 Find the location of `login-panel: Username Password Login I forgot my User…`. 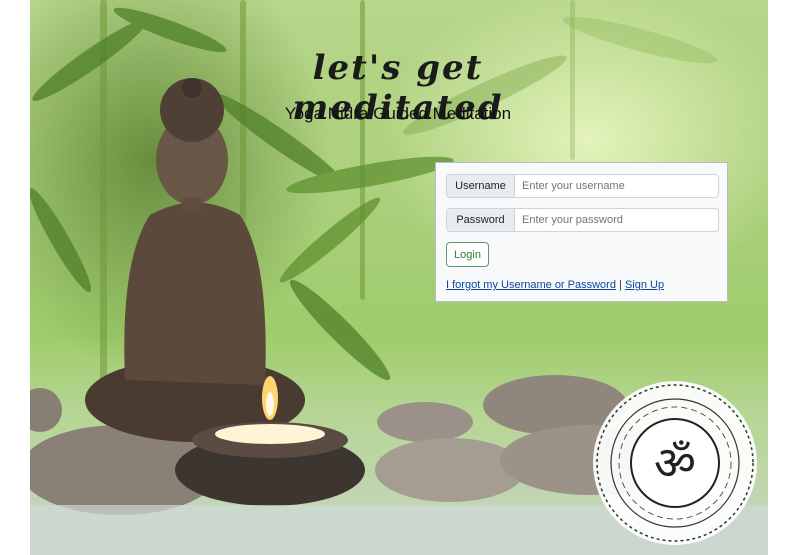

login-panel: Username Password Login I forgot my User… is located at coordinates (581, 232).